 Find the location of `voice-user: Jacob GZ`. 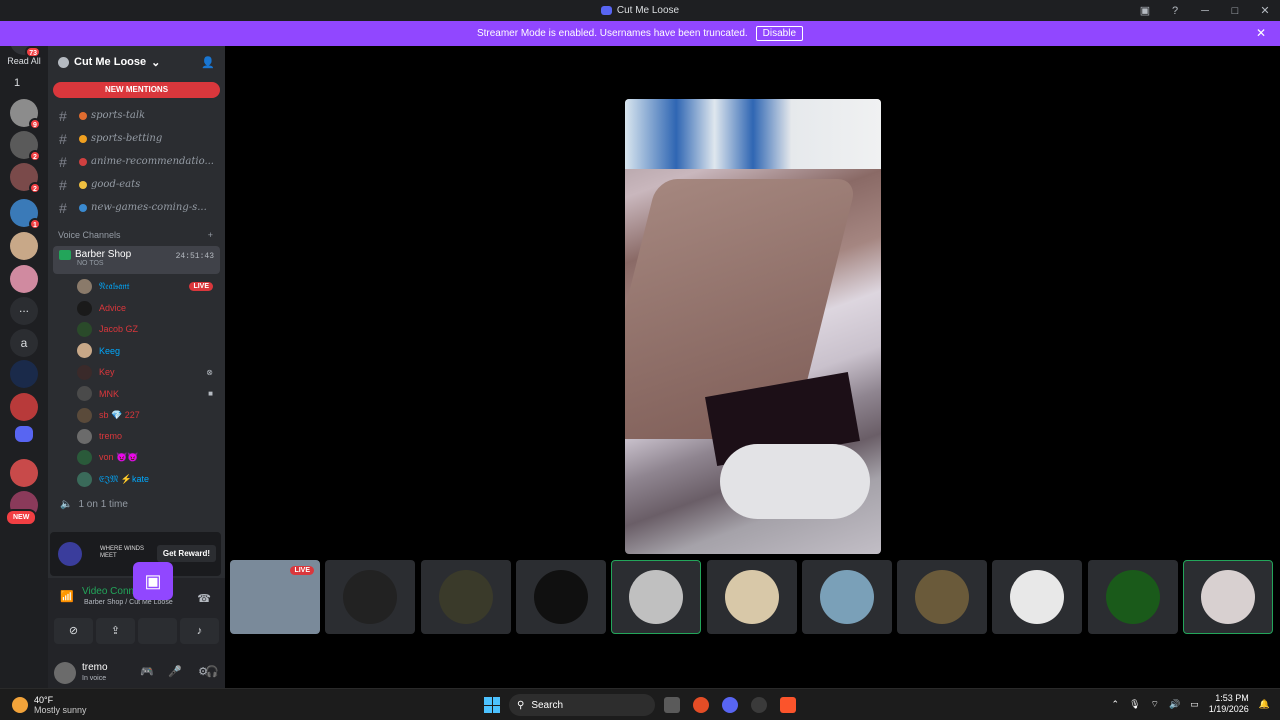

voice-user: Jacob GZ is located at coordinates (136, 329).